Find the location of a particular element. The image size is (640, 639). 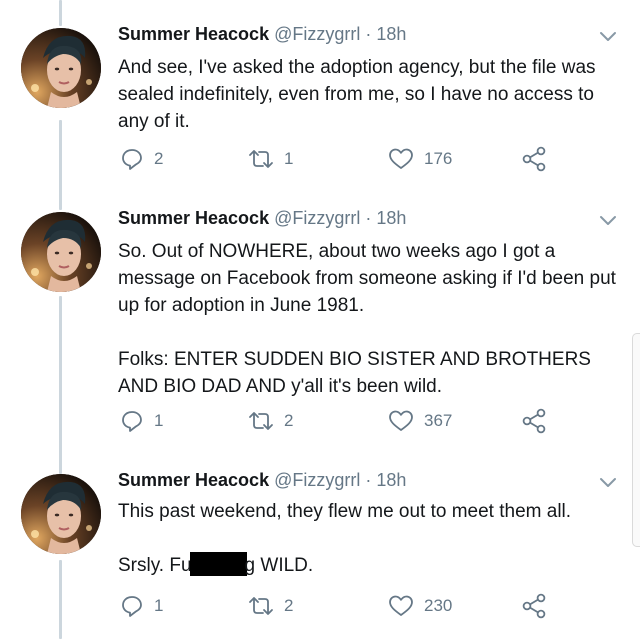

reply-count: 2 is located at coordinates (159, 158).